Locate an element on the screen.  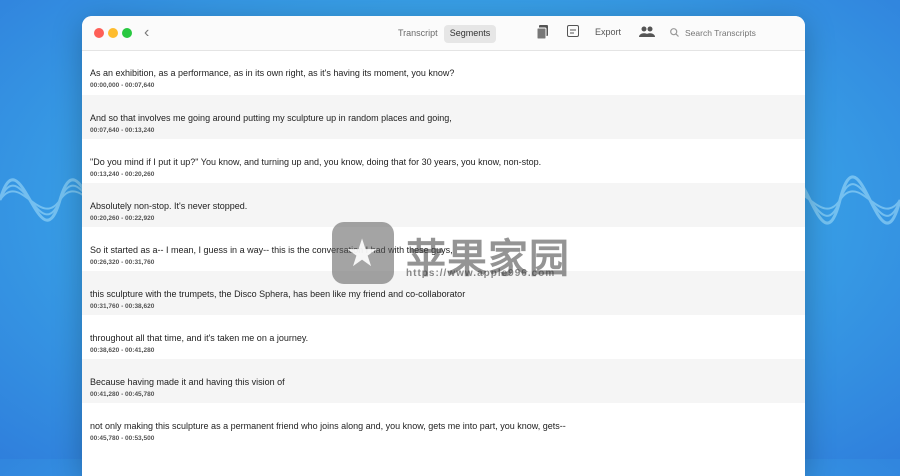
segment-timestamp: 00:20,260 - 00:22,920 is located at coordinates (122, 218).